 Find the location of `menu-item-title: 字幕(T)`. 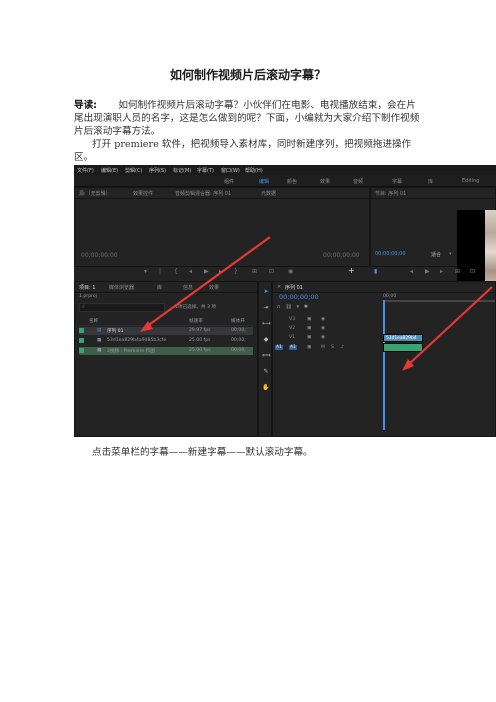

menu-item-title: 字幕(T) is located at coordinates (205, 170).